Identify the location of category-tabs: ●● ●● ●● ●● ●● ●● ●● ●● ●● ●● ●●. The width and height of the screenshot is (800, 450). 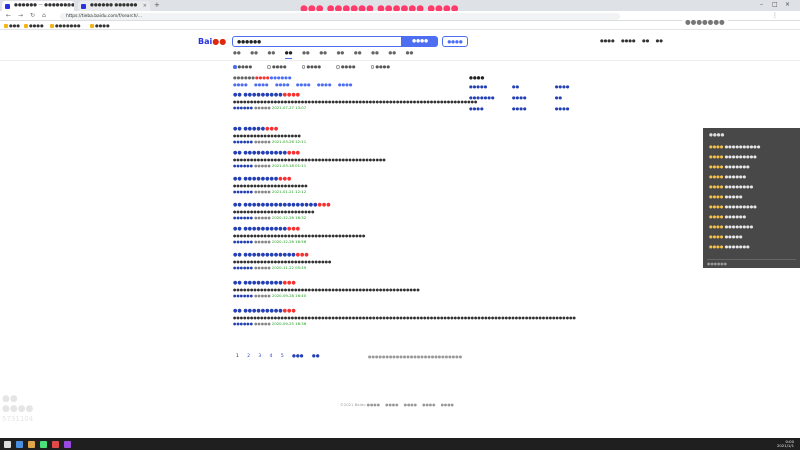
(327, 55).